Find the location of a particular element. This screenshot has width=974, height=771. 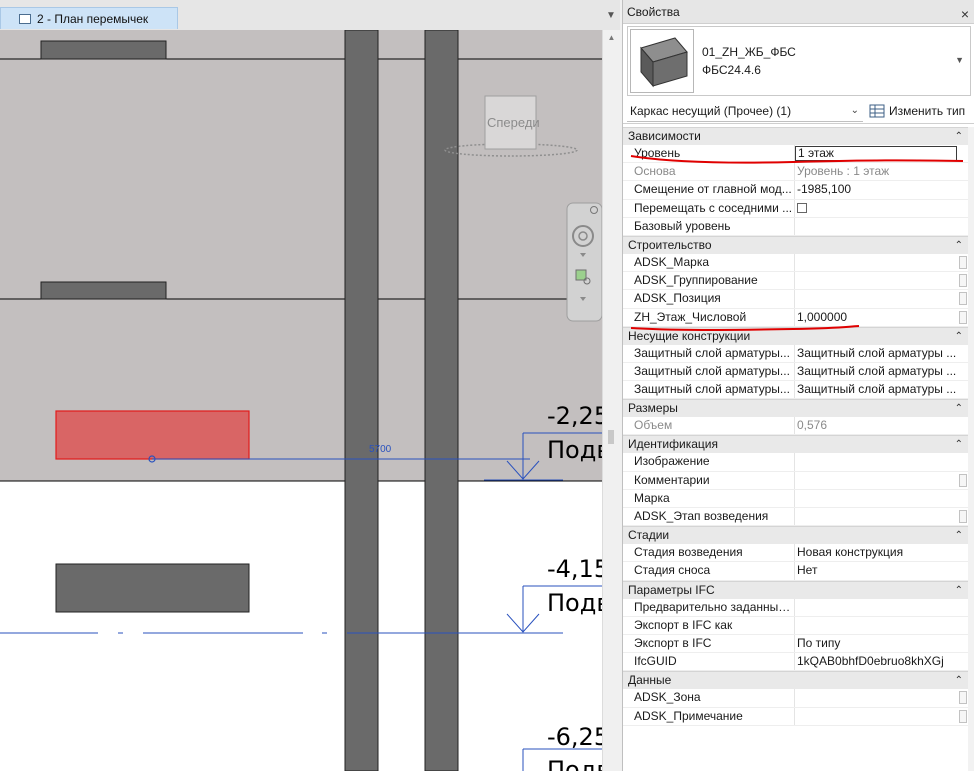

property-group-header: Данные ⌃ is located at coordinates (796, 680).